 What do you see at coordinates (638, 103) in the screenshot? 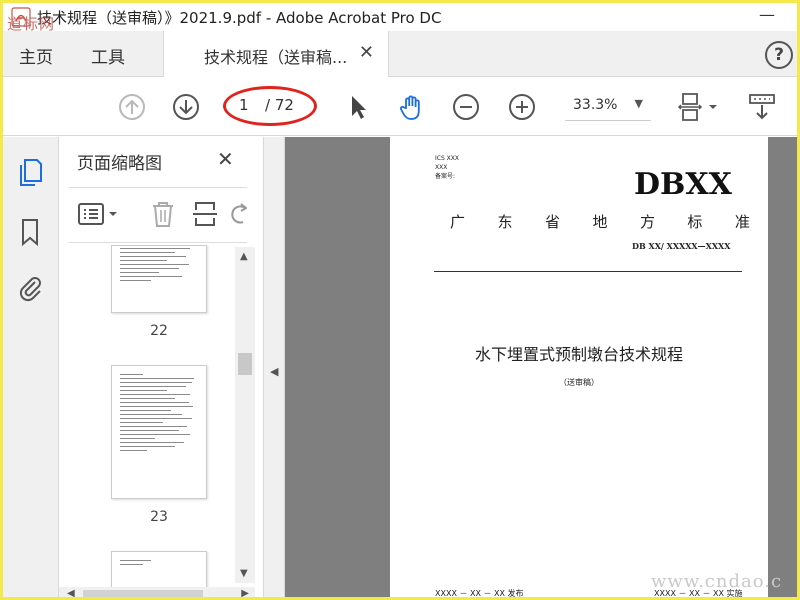
I see `chevron-down-icon: ▼` at bounding box center [638, 103].